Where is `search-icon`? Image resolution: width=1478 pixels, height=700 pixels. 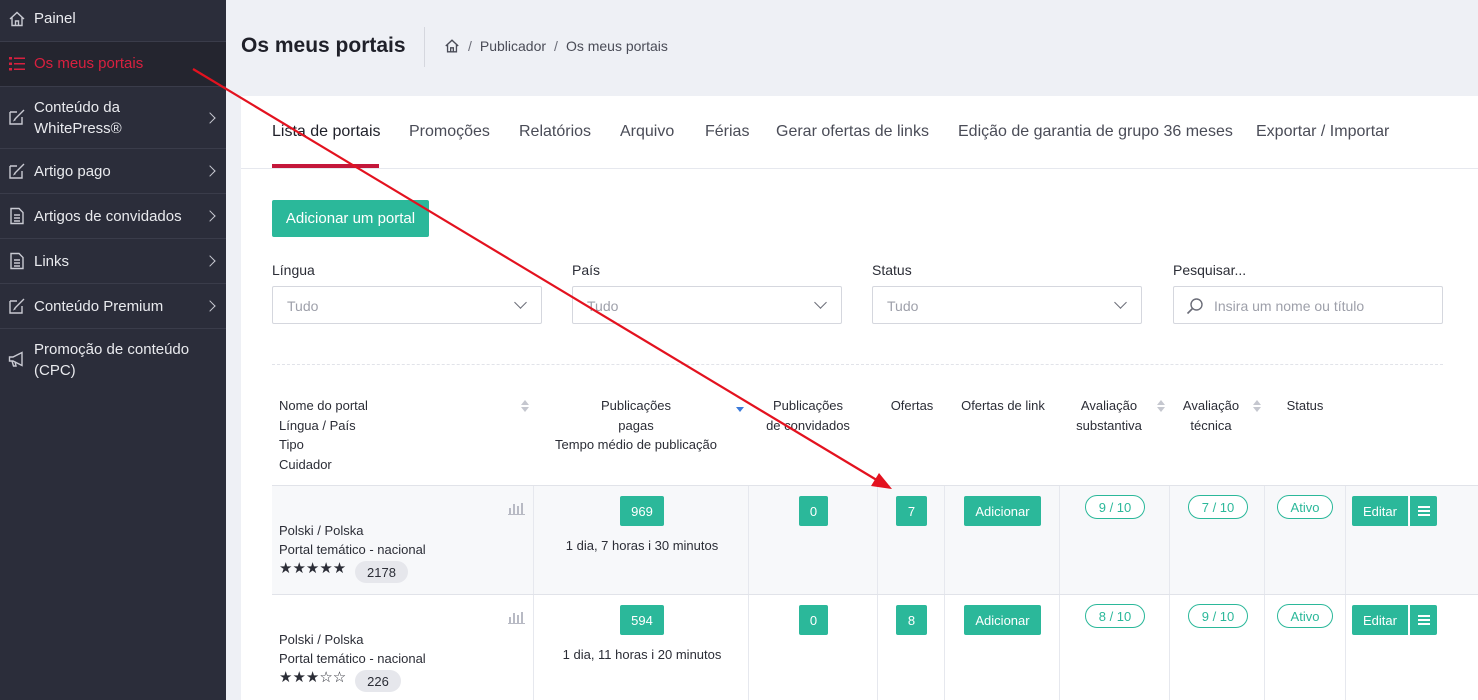 search-icon is located at coordinates (1194, 306).